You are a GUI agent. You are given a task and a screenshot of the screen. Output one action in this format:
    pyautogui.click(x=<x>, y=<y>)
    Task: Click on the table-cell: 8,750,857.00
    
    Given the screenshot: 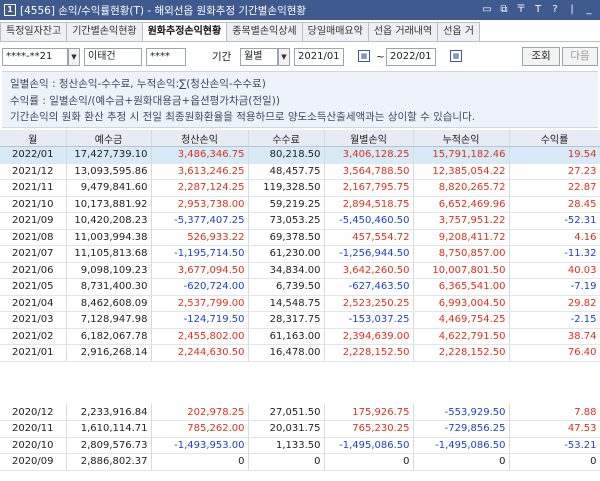 What is the action you would take?
    pyautogui.click(x=461, y=254)
    